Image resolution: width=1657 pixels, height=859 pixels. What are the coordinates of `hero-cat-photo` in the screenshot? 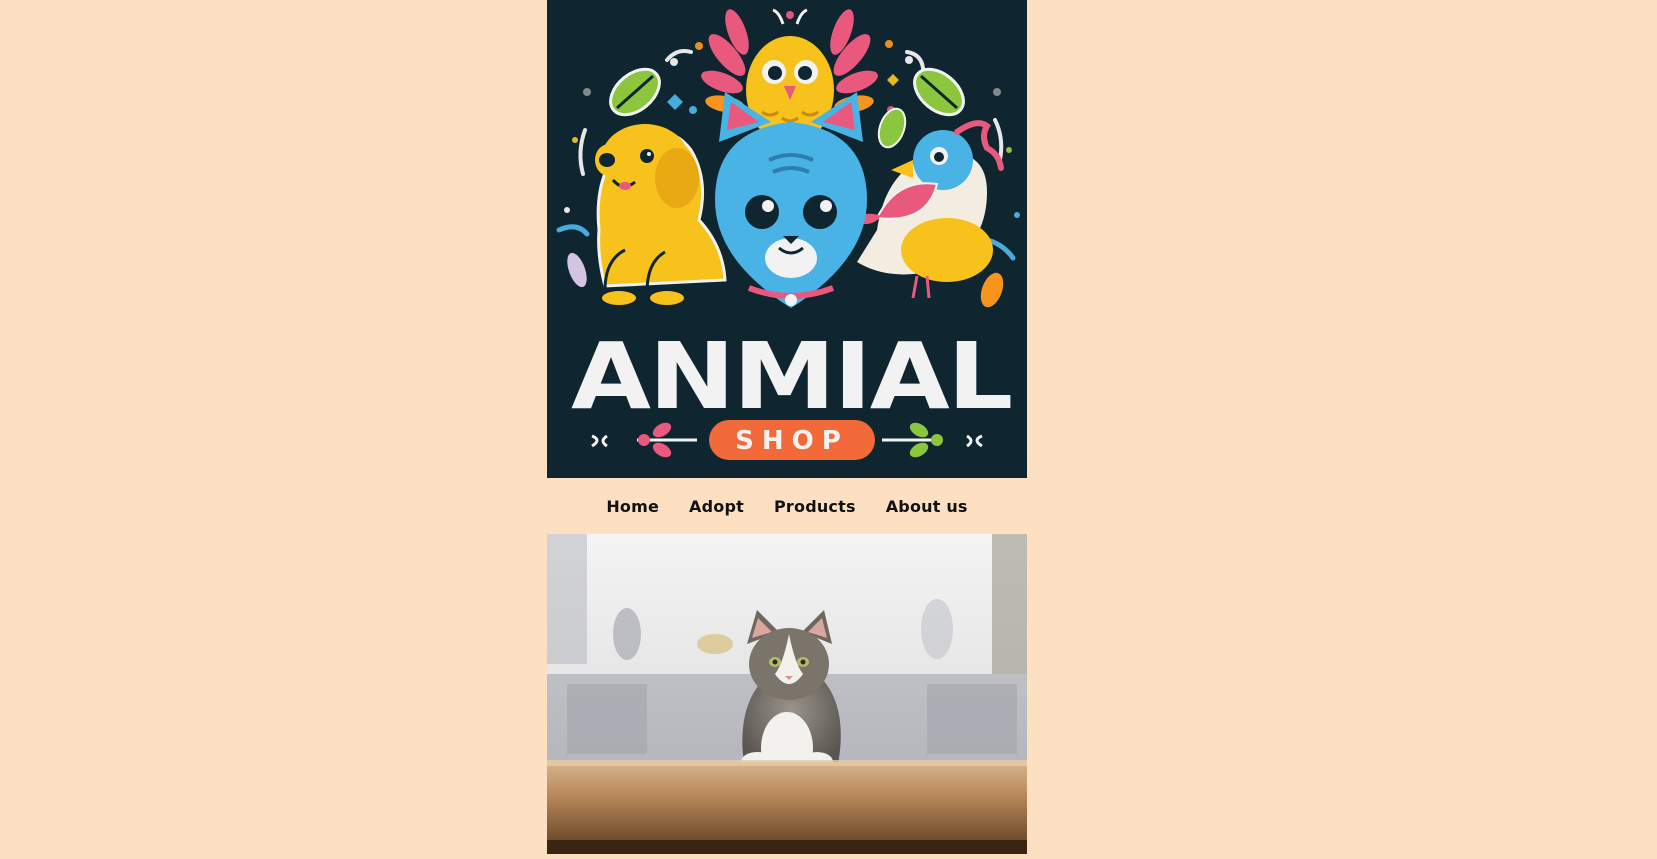 It's located at (787, 694).